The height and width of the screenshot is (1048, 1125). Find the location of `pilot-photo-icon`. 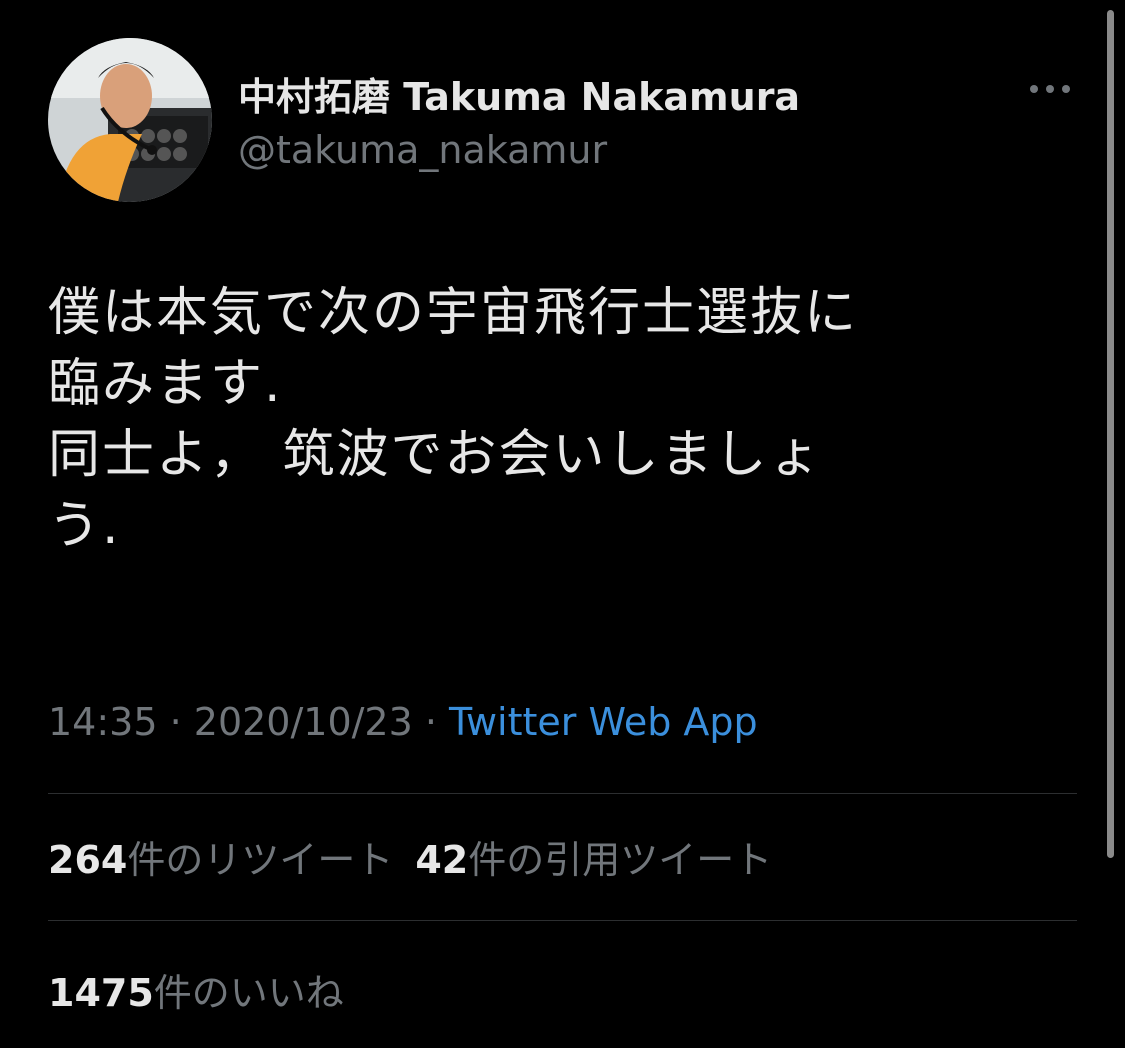

pilot-photo-icon is located at coordinates (130, 120).